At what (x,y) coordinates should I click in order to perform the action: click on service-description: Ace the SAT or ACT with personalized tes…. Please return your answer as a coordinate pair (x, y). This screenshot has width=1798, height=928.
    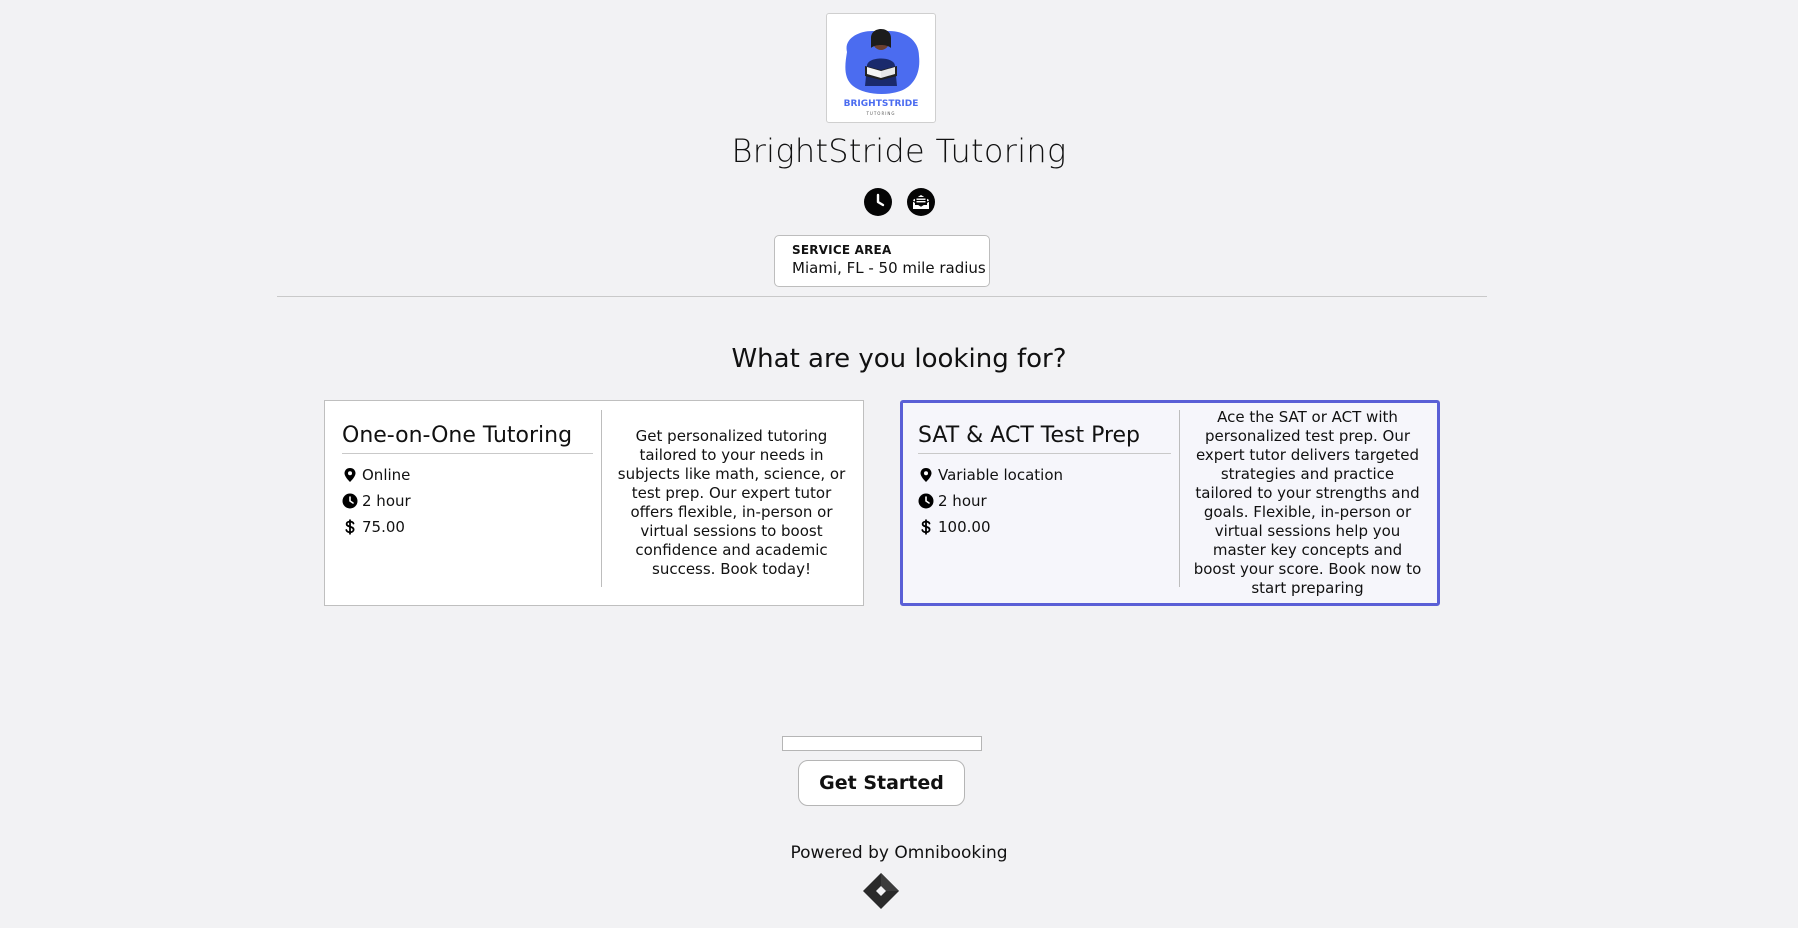
    Looking at the image, I should click on (1307, 502).